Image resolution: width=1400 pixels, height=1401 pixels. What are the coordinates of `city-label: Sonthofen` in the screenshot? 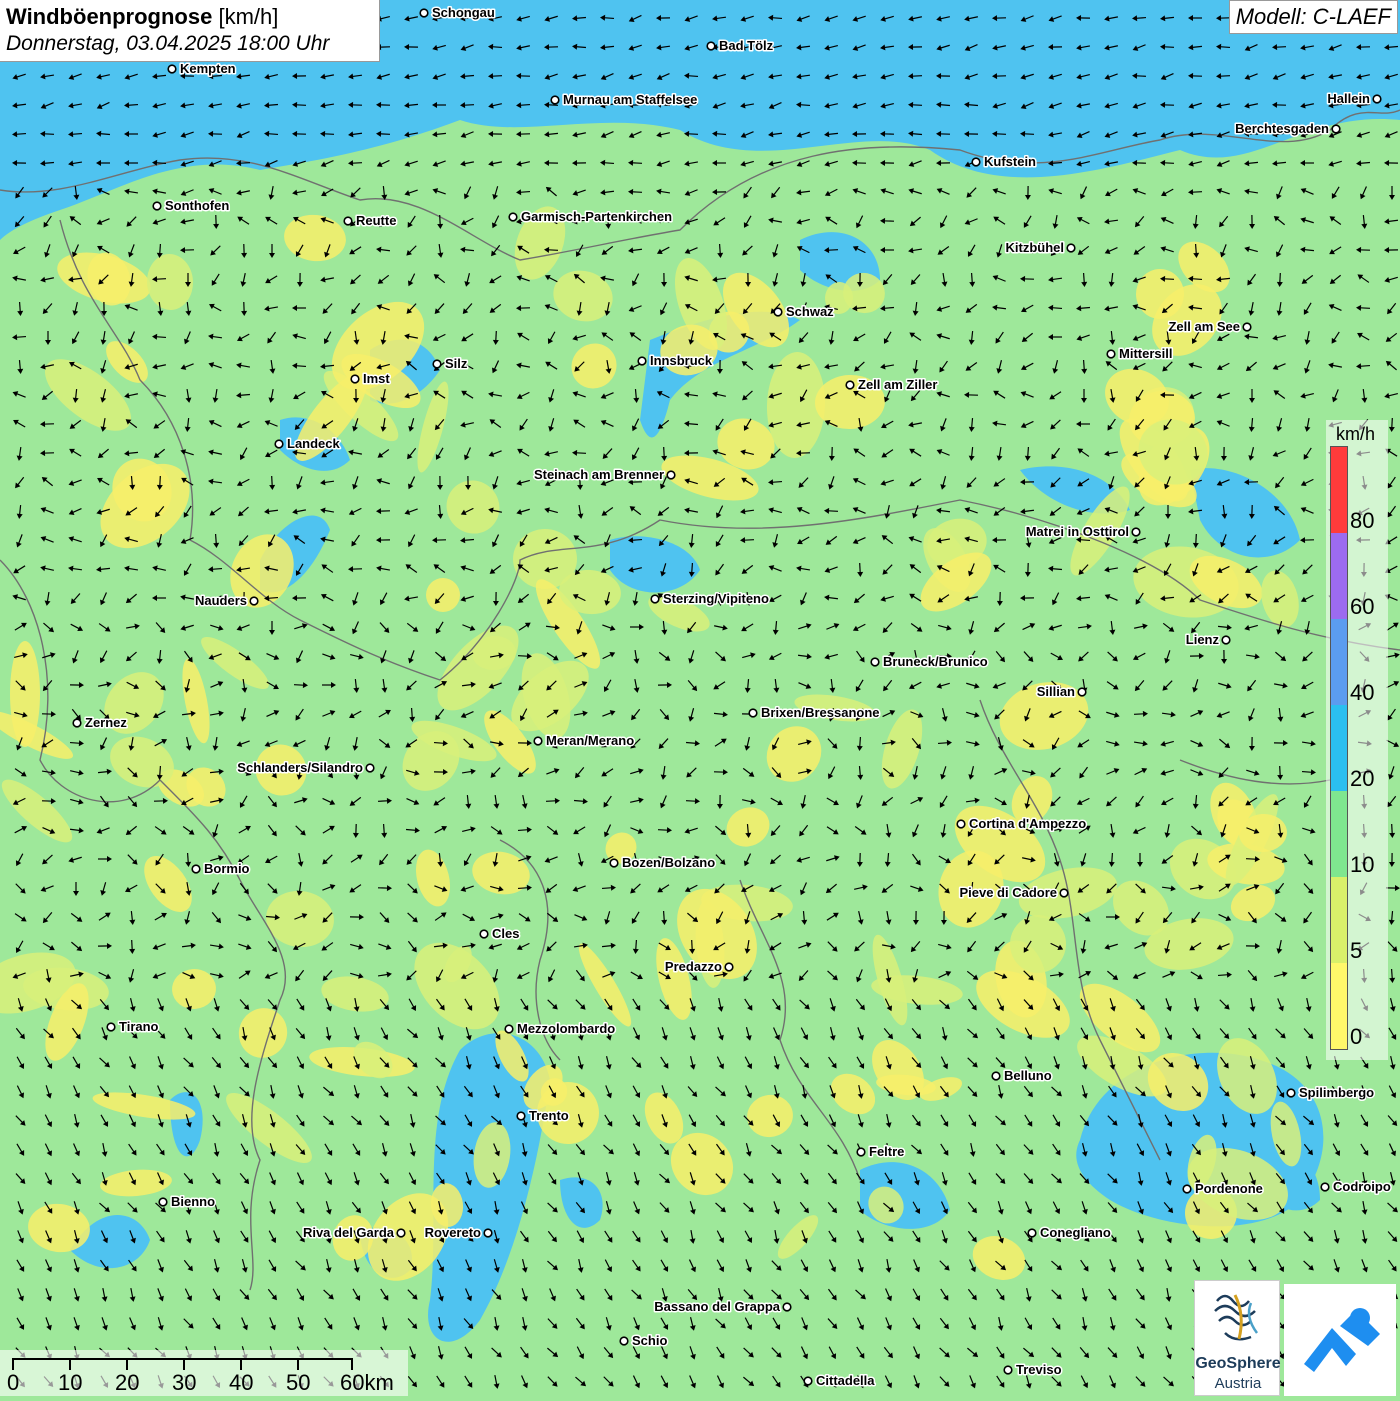 It's located at (197, 205).